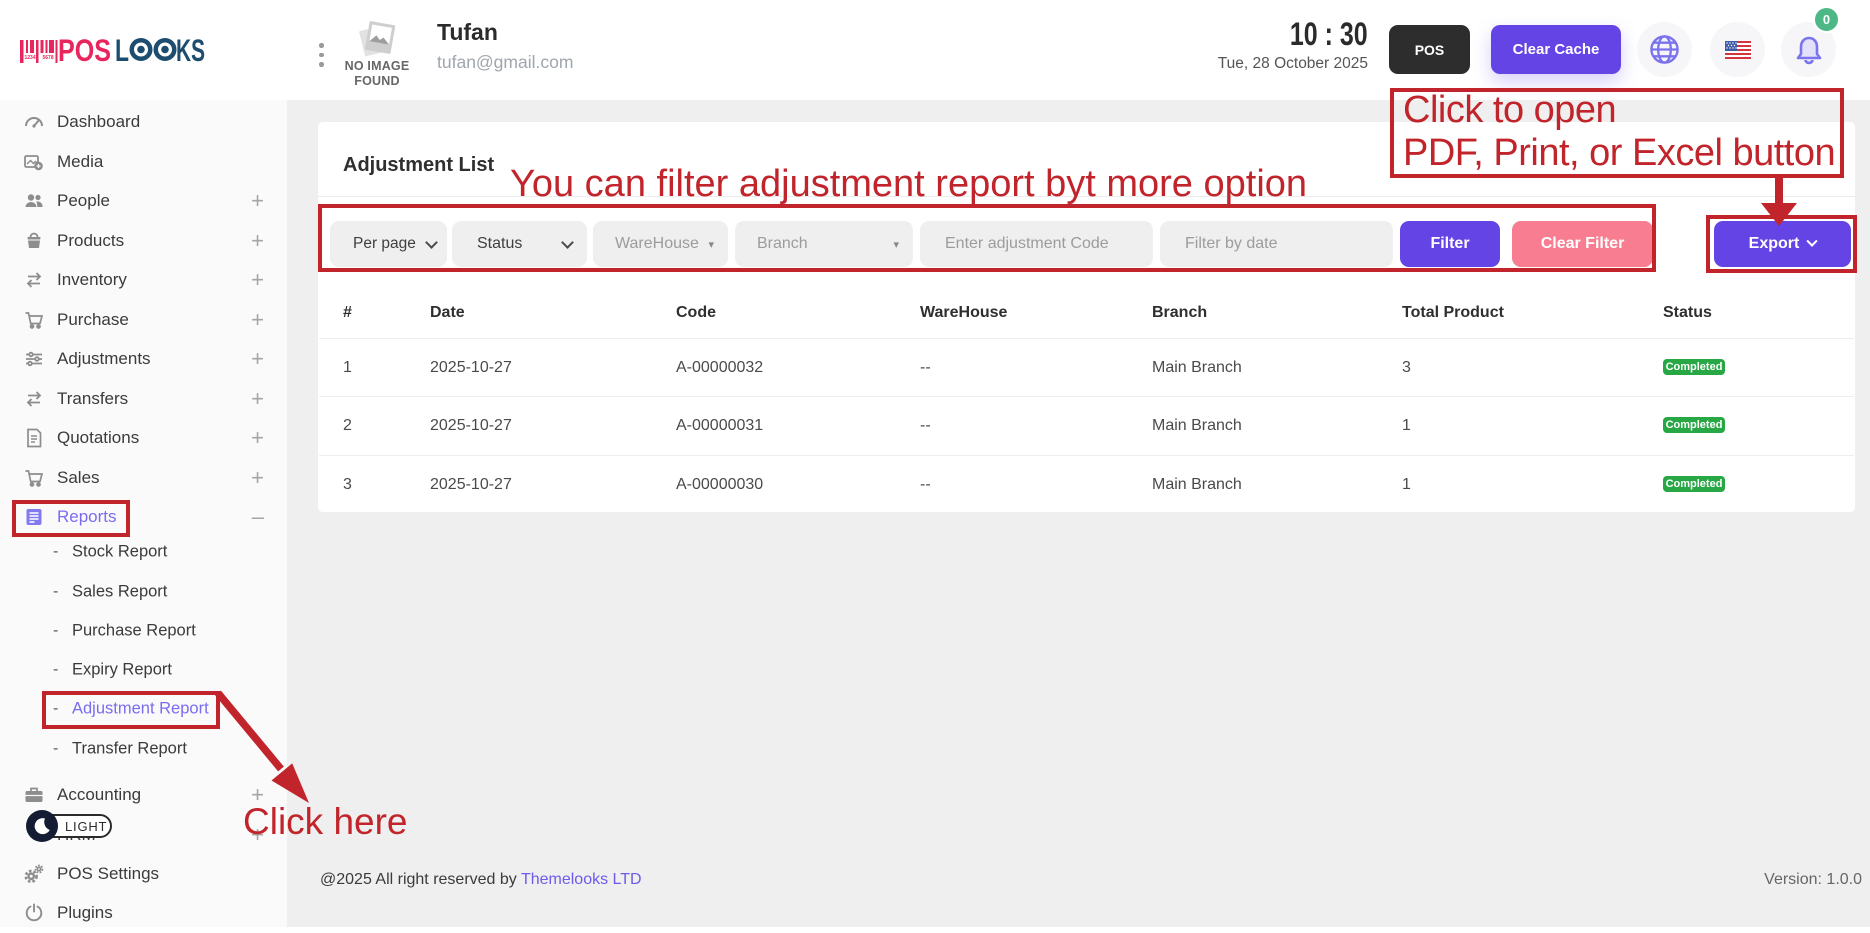 The width and height of the screenshot is (1870, 933). What do you see at coordinates (30, 58) in the screenshot?
I see `svg-text: 1234` at bounding box center [30, 58].